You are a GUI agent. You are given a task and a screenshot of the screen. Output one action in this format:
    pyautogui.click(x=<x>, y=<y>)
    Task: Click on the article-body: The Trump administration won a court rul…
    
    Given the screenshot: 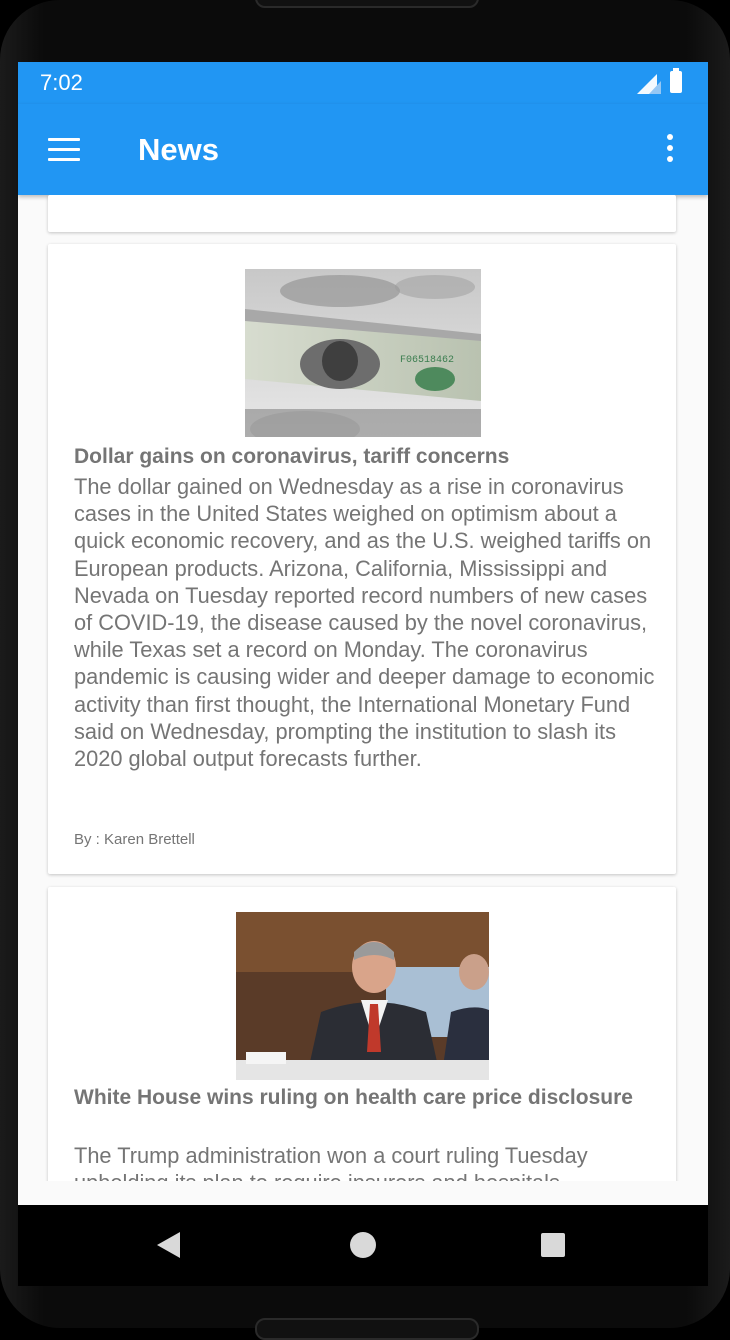 What is the action you would take?
    pyautogui.click(x=331, y=1162)
    